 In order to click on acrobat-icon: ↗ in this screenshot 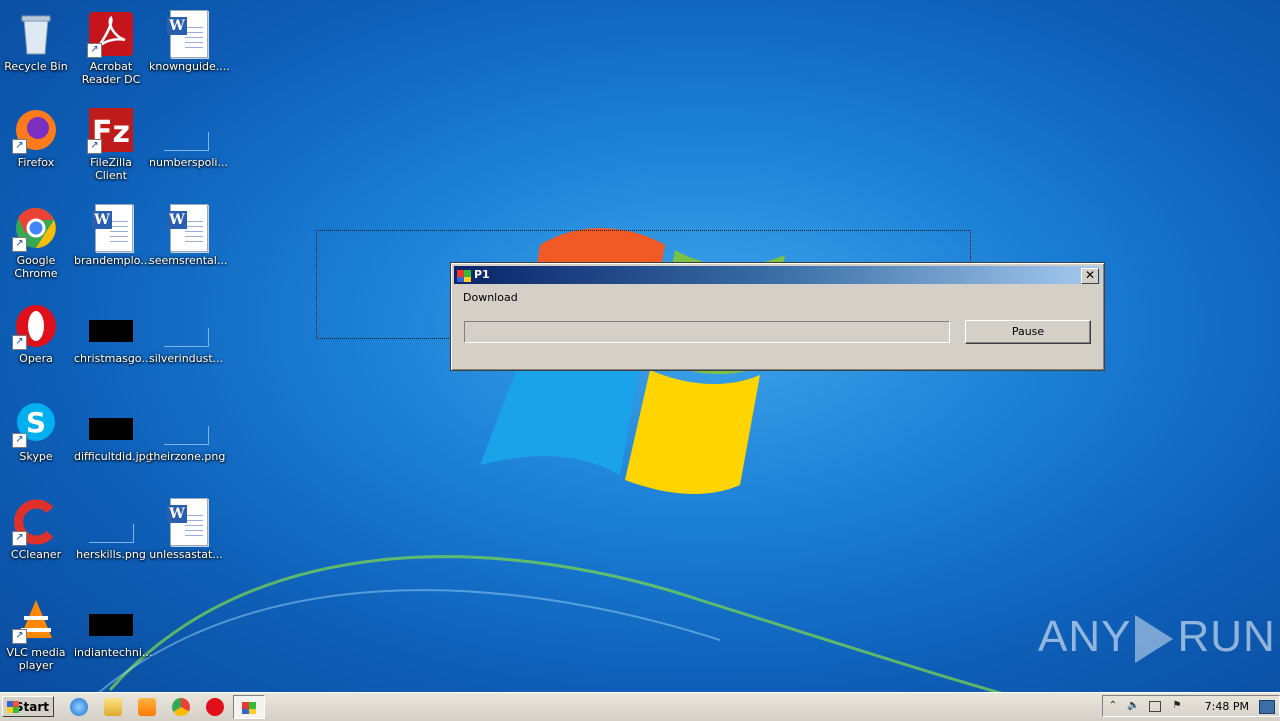, I will do `click(111, 34)`.